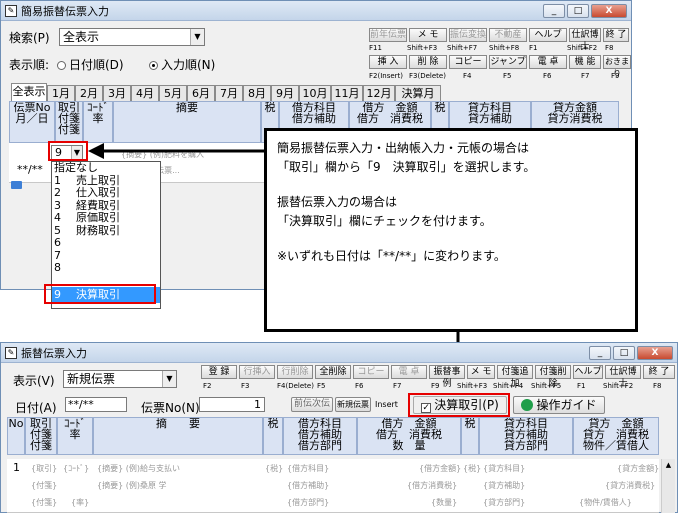 This screenshot has width=680, height=513. I want to click on tab-month-4: 4月, so click(145, 93).